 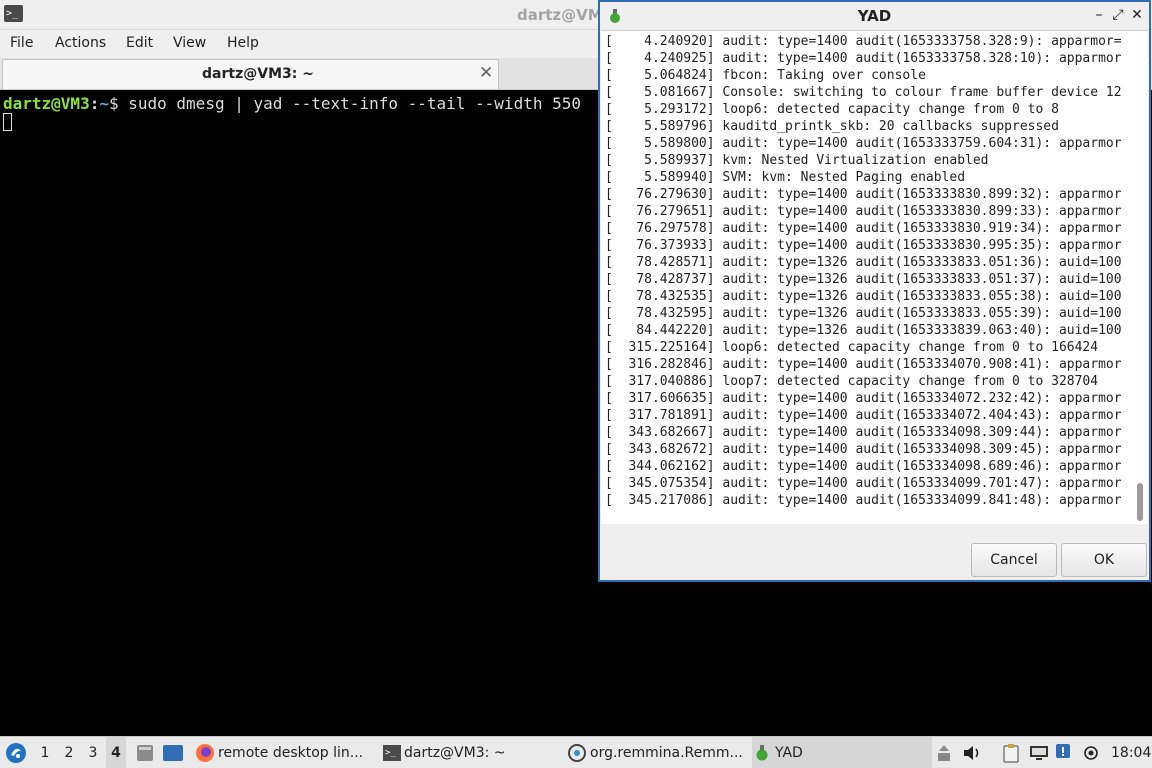 I want to click on power-icon, so click(x=1091, y=753).